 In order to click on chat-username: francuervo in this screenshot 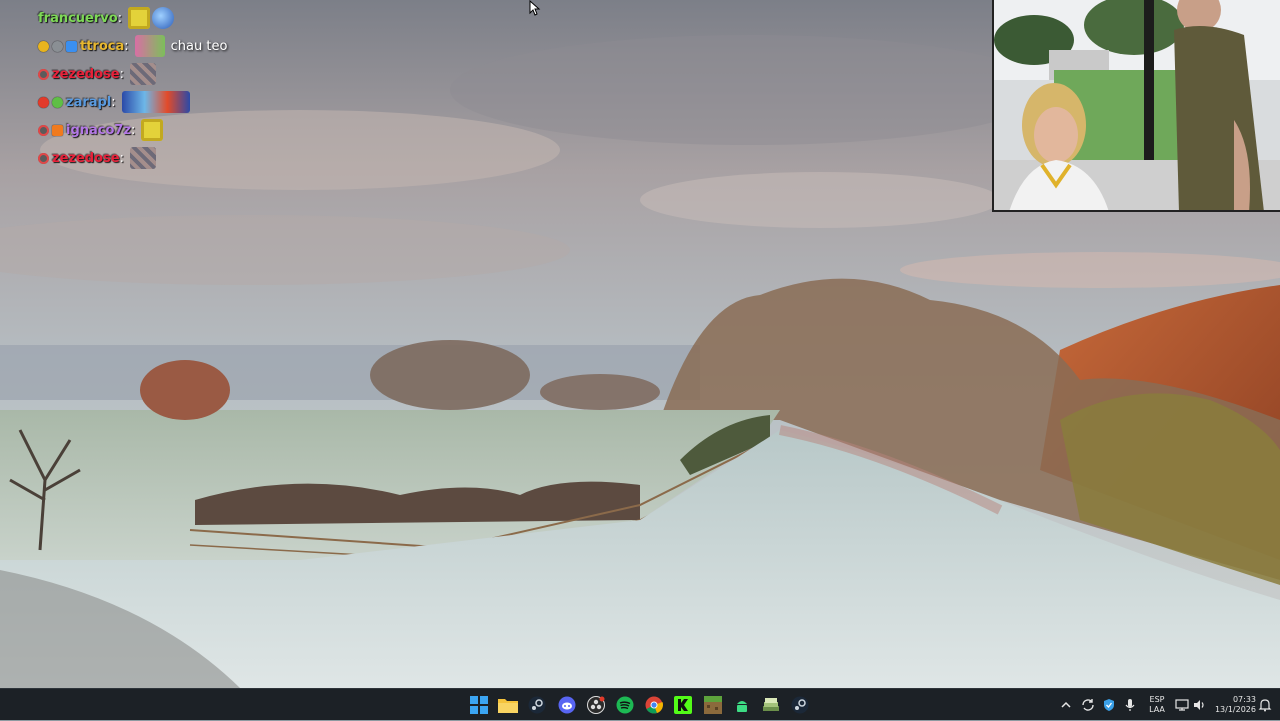, I will do `click(78, 18)`.